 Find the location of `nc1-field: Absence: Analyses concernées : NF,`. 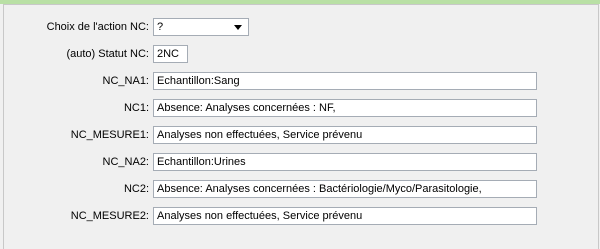

nc1-field: Absence: Analyses concernées : NF, is located at coordinates (345, 108).